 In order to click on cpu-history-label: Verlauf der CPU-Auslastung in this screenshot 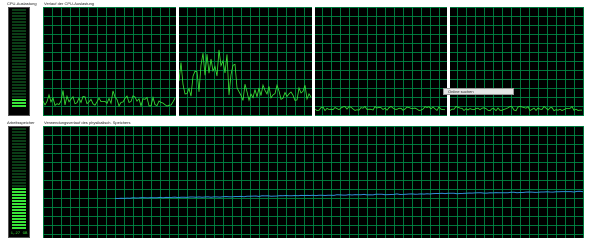, I will do `click(69, 3)`.